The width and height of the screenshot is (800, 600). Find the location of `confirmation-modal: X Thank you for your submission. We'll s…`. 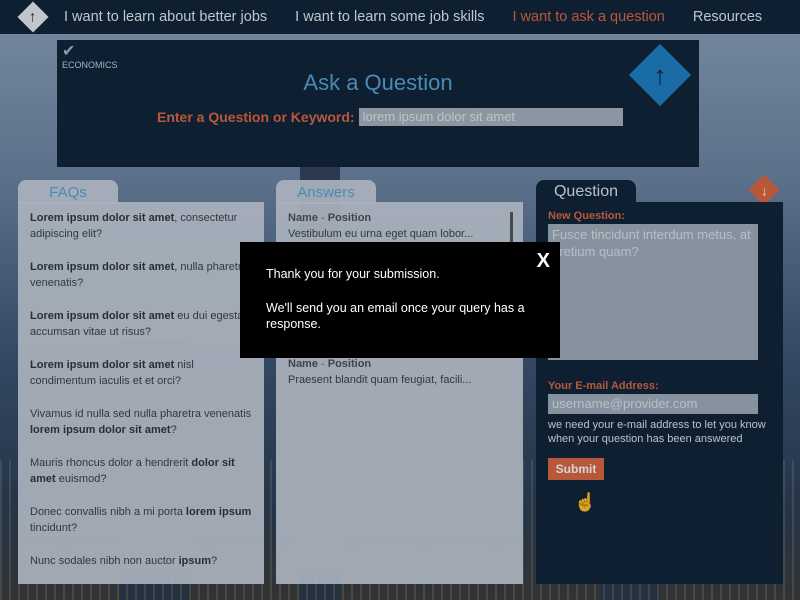

confirmation-modal: X Thank you for your submission. We'll s… is located at coordinates (400, 300).